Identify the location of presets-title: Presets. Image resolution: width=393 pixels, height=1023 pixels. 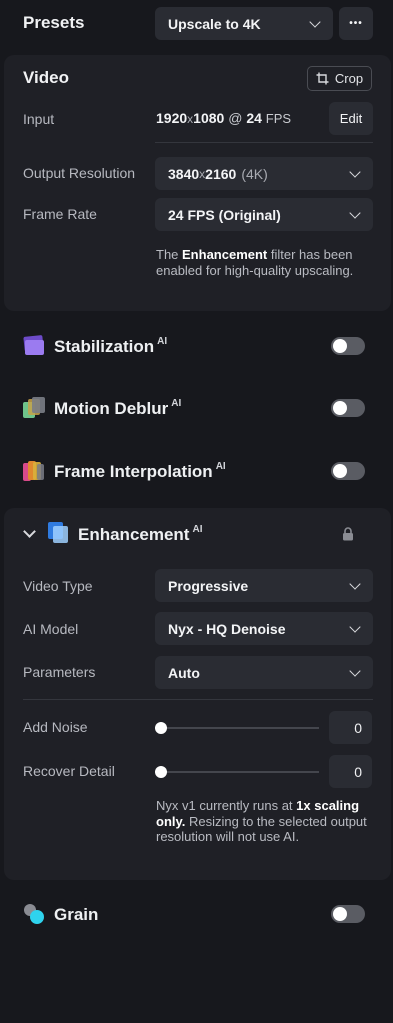
(54, 22).